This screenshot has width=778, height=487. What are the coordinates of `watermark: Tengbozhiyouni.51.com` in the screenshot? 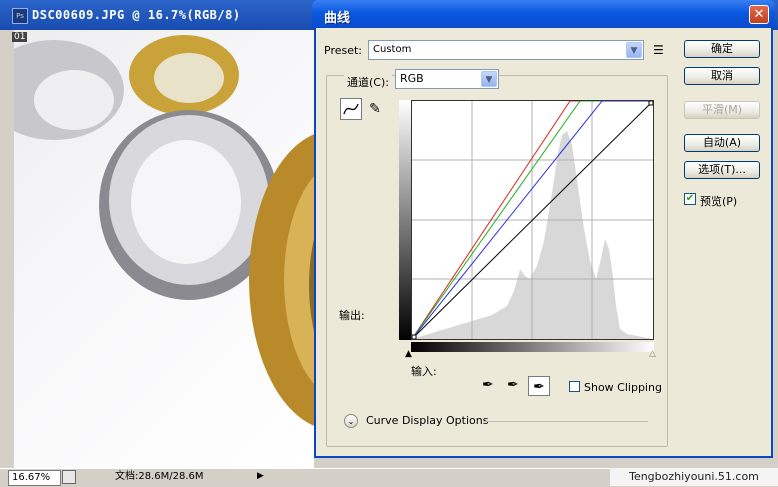 It's located at (694, 477).